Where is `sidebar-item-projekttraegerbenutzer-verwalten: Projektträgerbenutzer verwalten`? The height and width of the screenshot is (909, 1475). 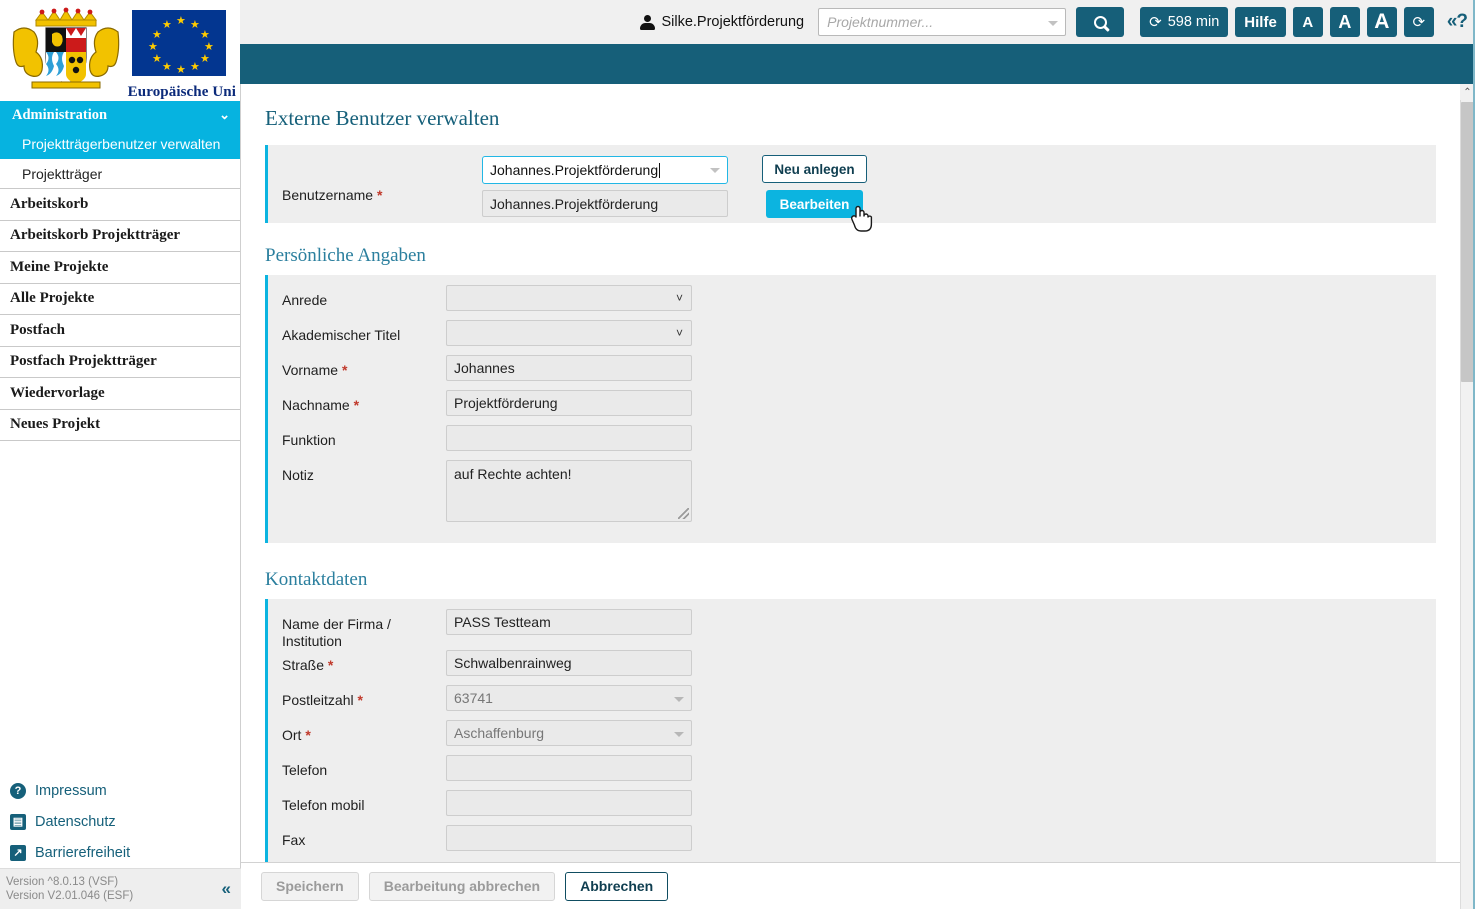
sidebar-item-projekttraegerbenutzer-verwalten: Projektträgerbenutzer verwalten is located at coordinates (120, 144).